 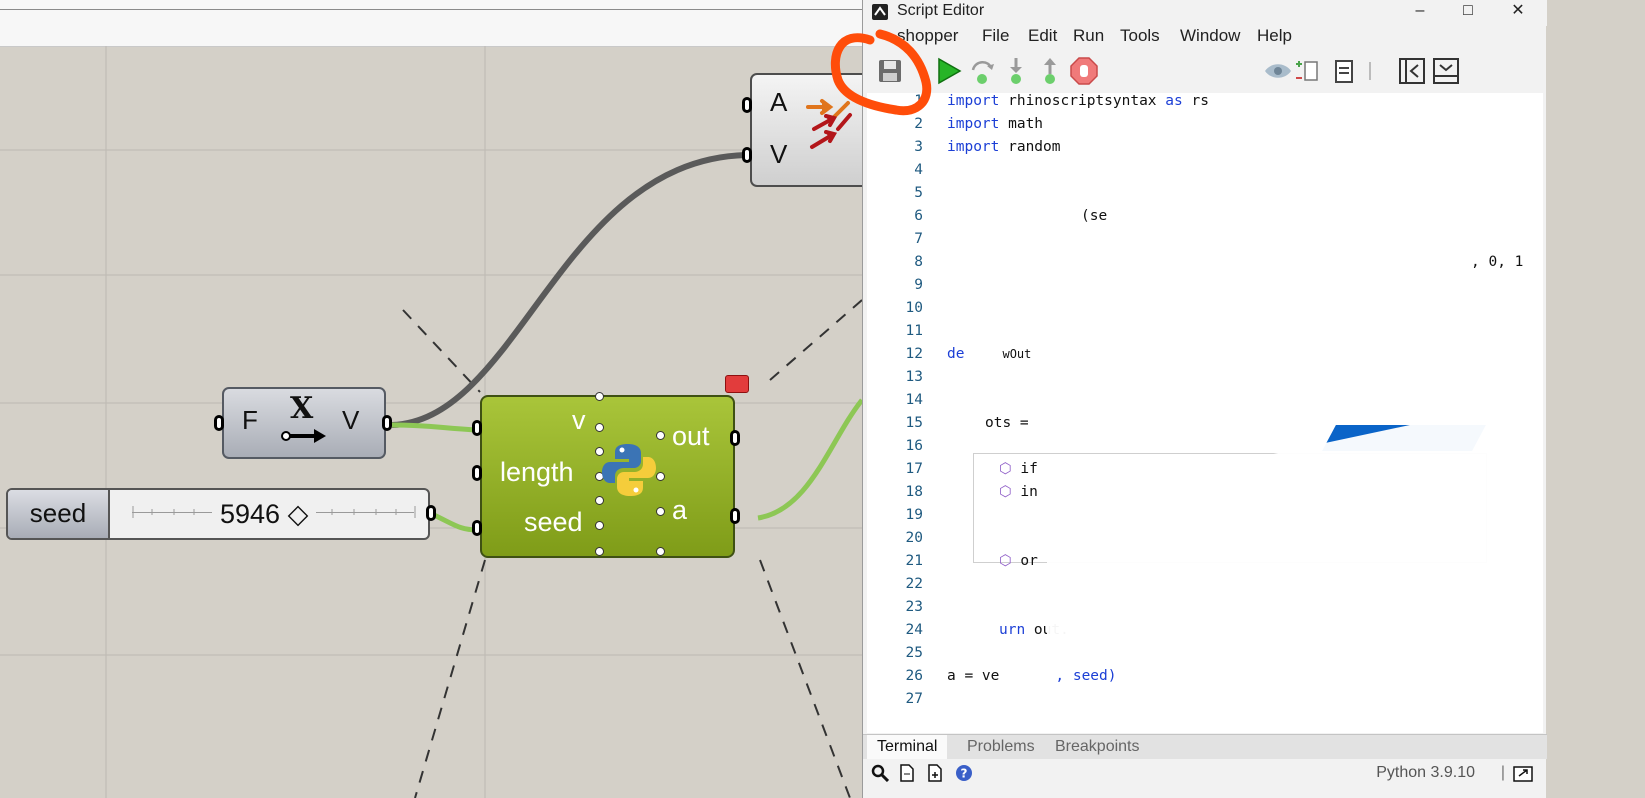 I want to click on menu-window: Window, so click(x=1210, y=36).